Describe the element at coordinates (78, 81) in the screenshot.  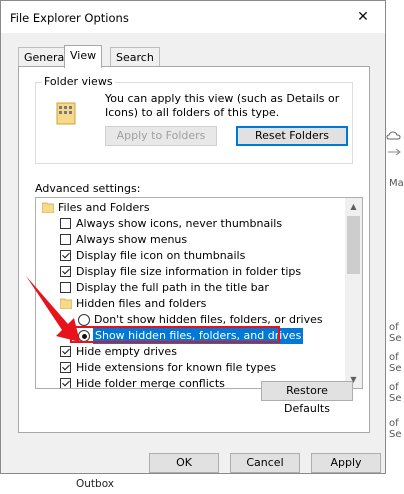
I see `folder-views-label: Folder views` at that location.